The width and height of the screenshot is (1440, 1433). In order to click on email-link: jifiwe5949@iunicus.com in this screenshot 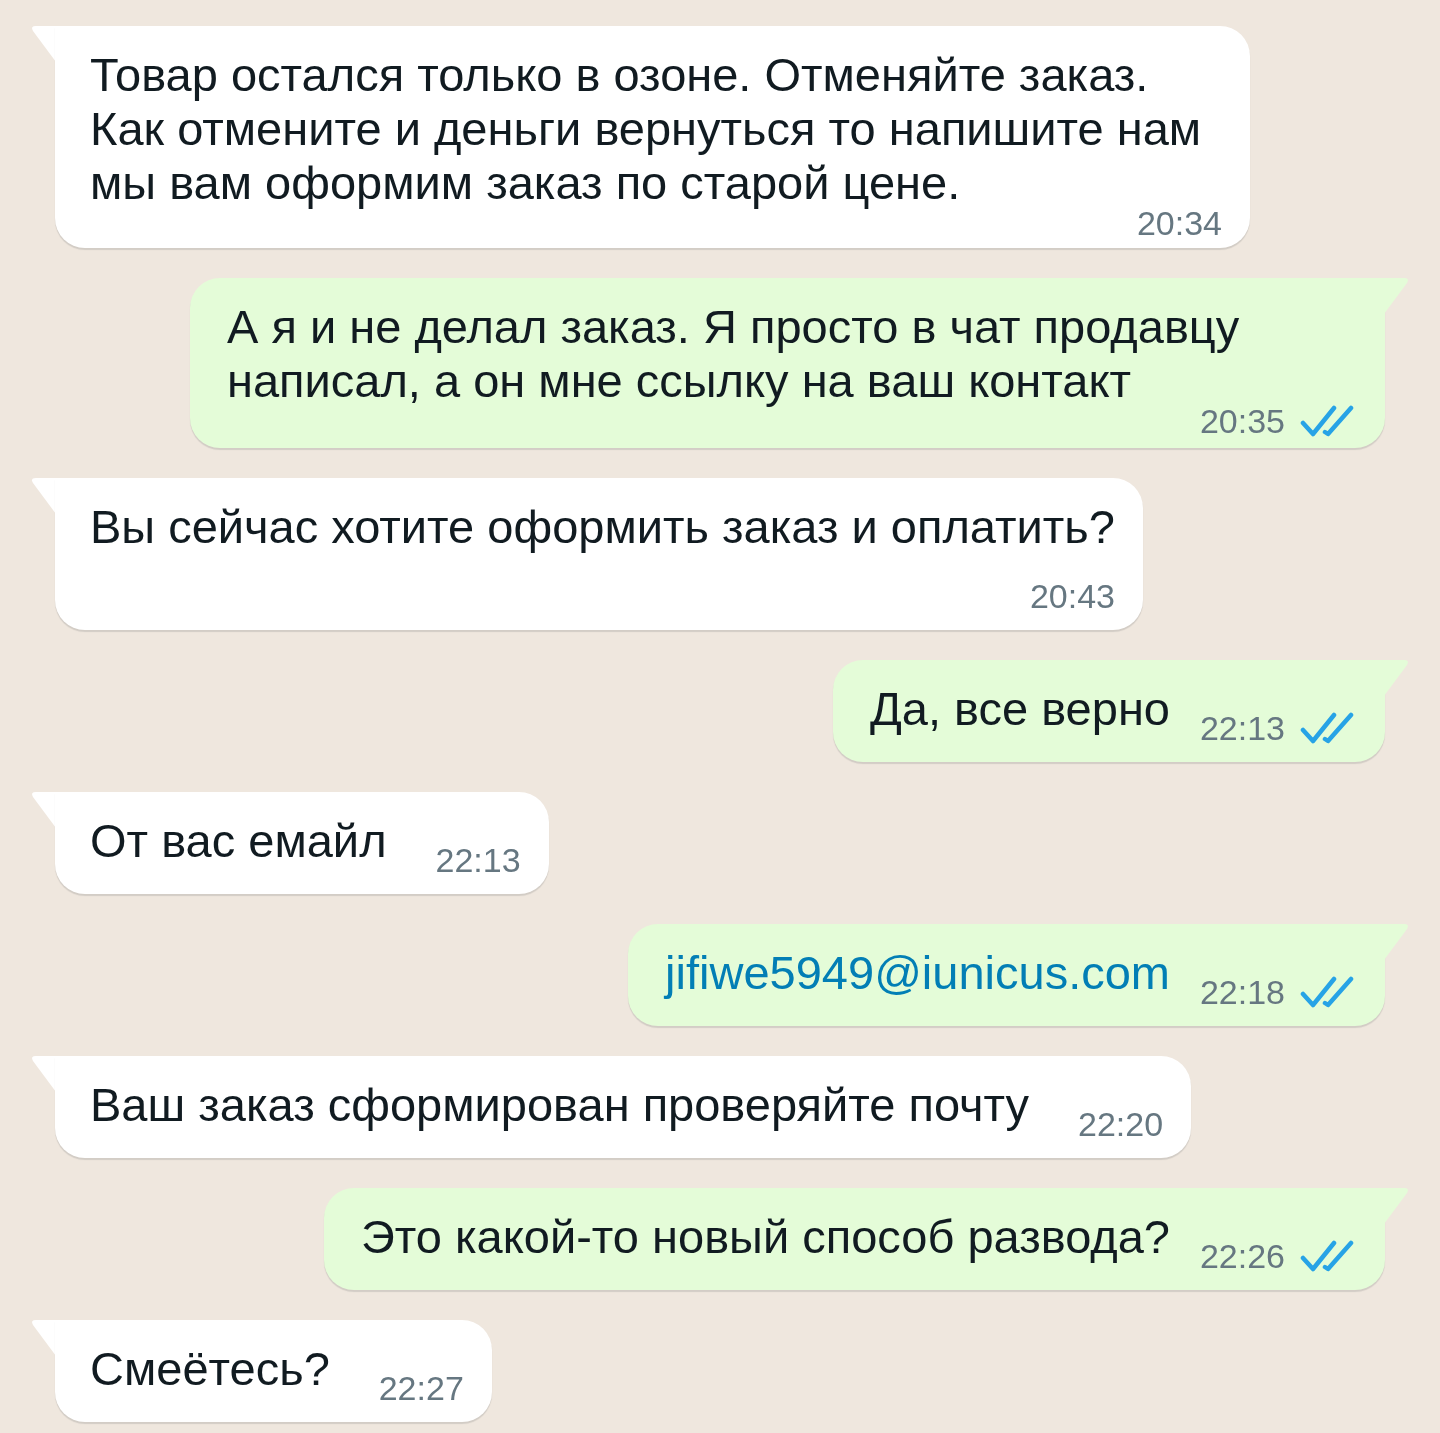, I will do `click(917, 972)`.